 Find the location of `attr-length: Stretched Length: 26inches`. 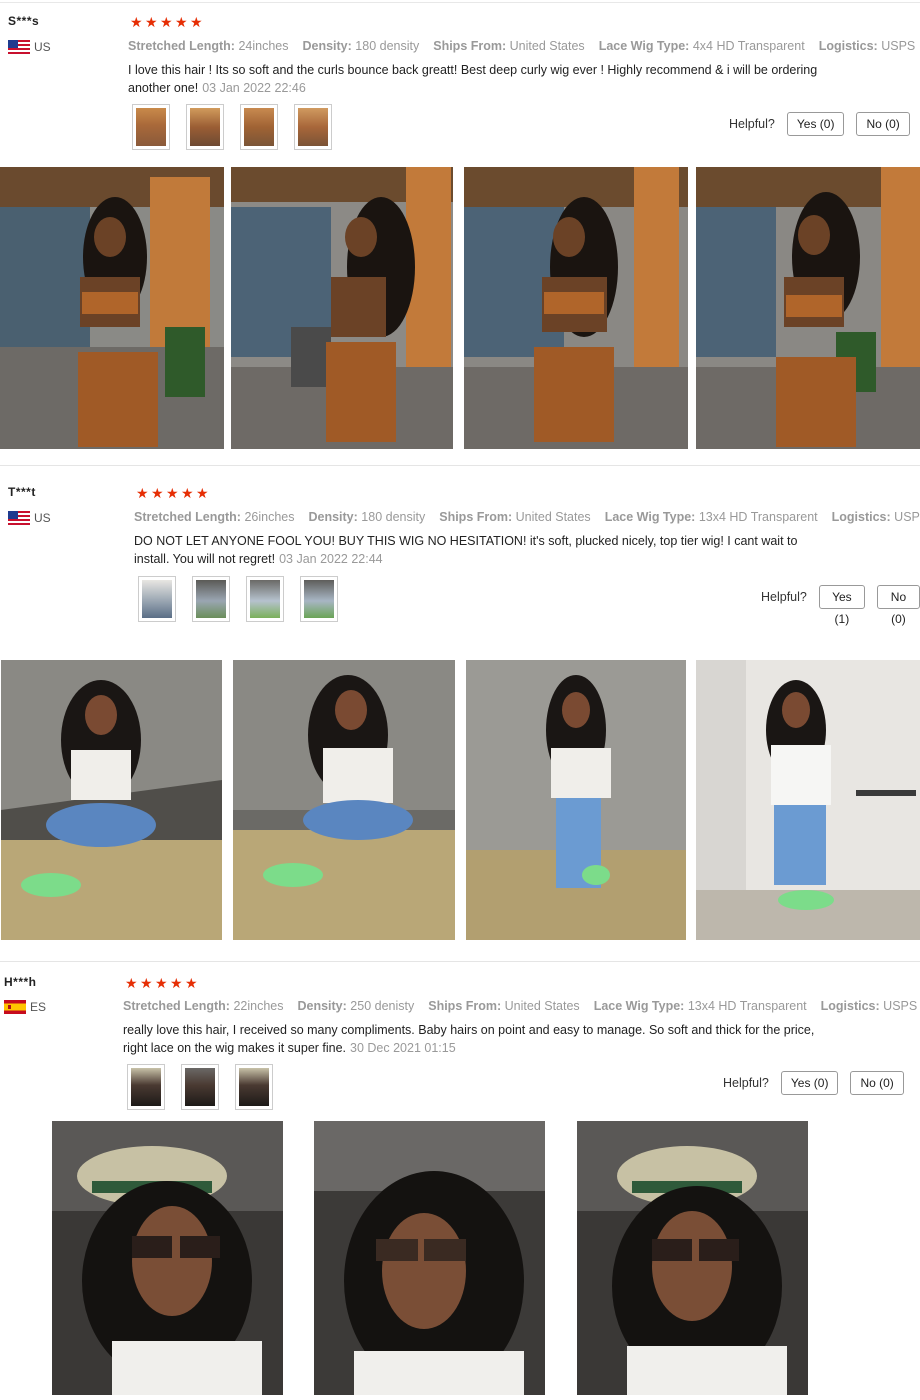

attr-length: Stretched Length: 26inches is located at coordinates (214, 517).